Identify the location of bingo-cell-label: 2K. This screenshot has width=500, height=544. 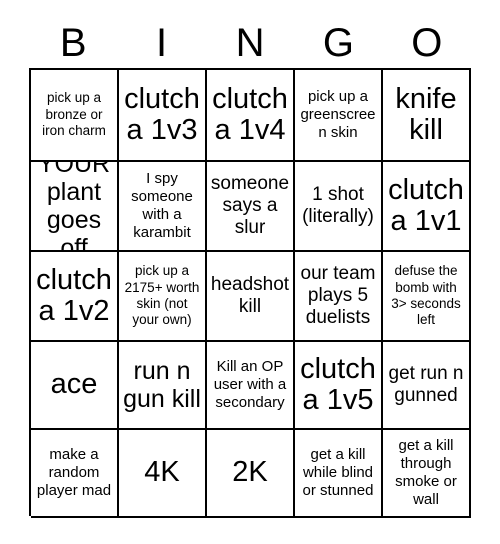
(250, 472).